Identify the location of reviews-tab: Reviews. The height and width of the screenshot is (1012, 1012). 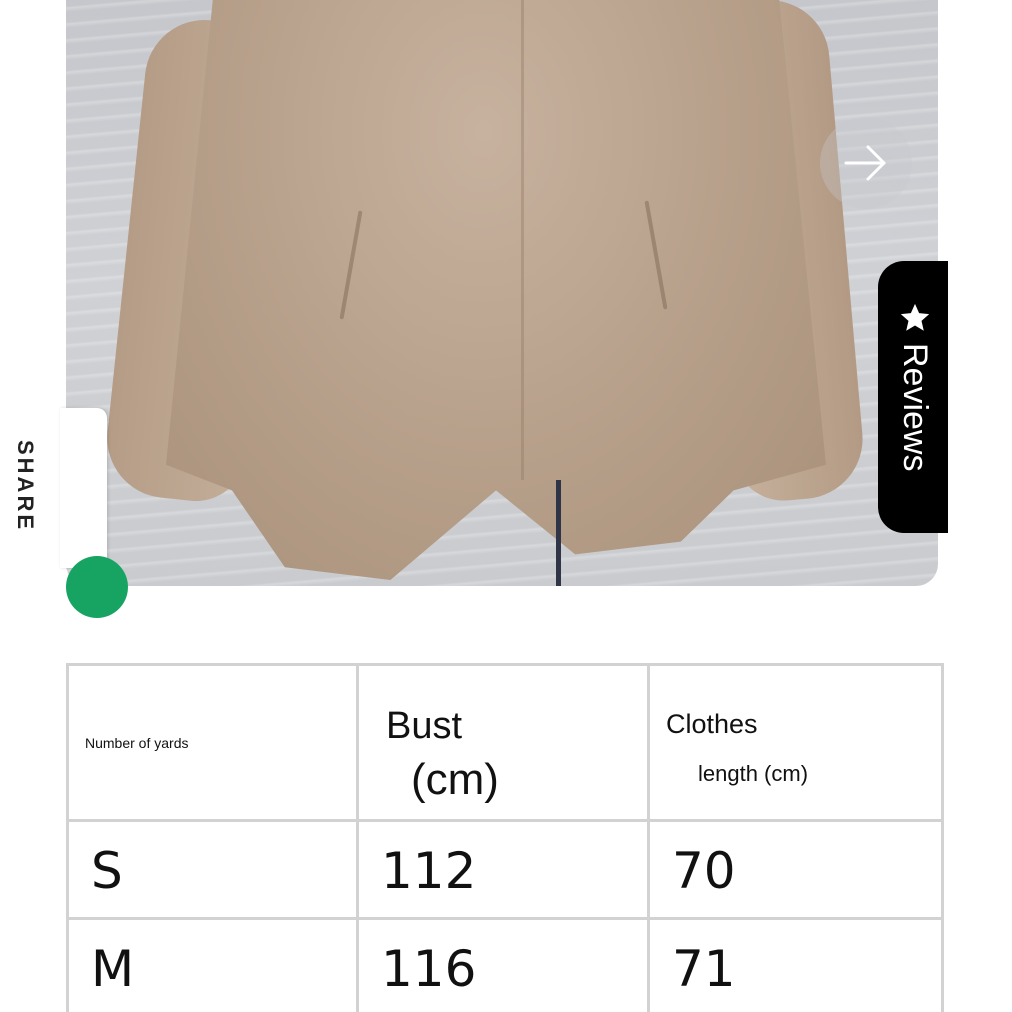
(913, 397).